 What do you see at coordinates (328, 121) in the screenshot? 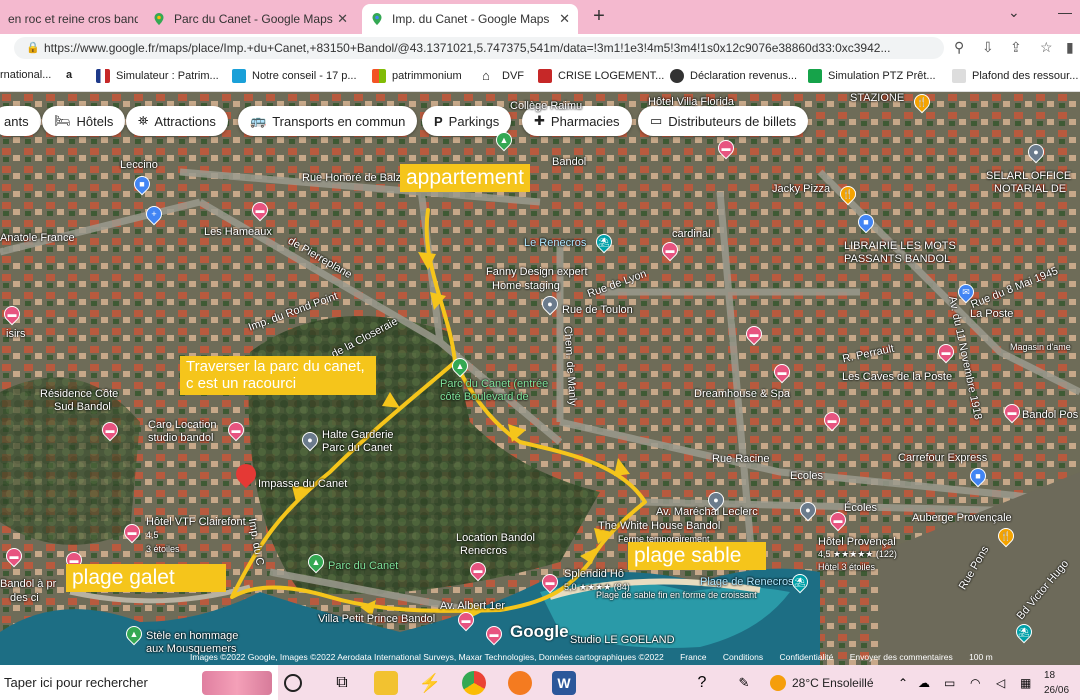
I see `chip-transports: 🚌 Transports en commun` at bounding box center [328, 121].